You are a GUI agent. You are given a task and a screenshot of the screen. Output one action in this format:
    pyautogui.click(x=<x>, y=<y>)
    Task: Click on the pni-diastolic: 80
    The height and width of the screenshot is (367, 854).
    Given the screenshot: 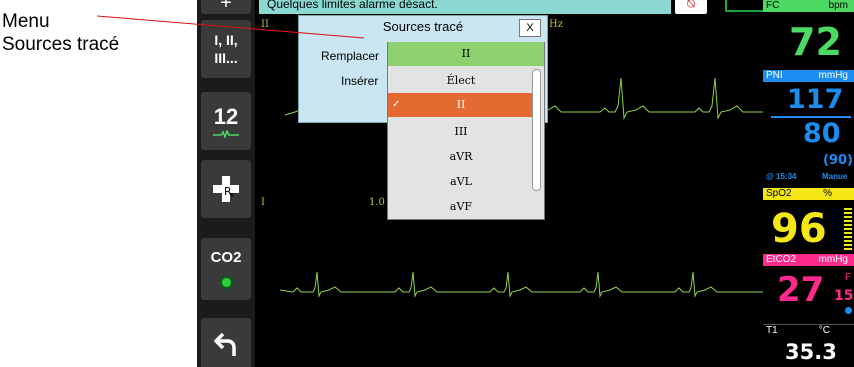 What is the action you would take?
    pyautogui.click(x=822, y=133)
    